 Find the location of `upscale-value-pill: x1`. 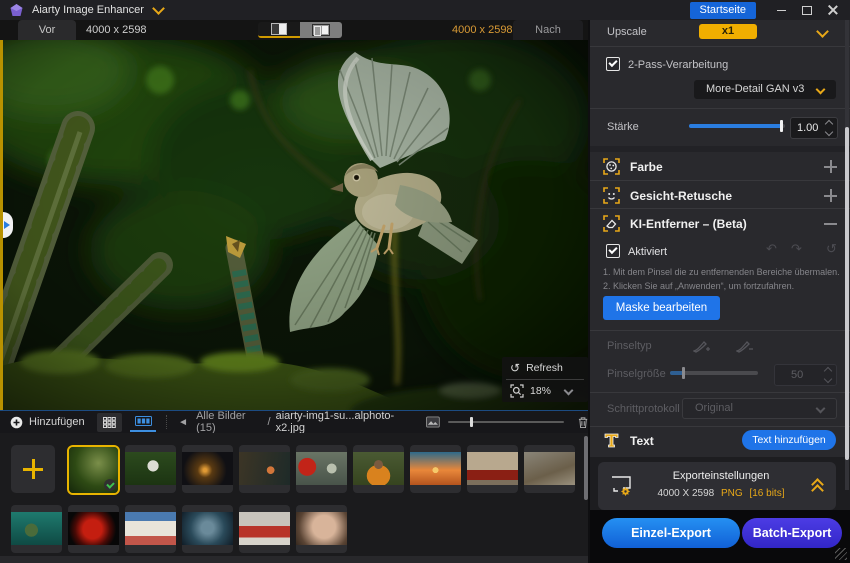

upscale-value-pill: x1 is located at coordinates (728, 31).